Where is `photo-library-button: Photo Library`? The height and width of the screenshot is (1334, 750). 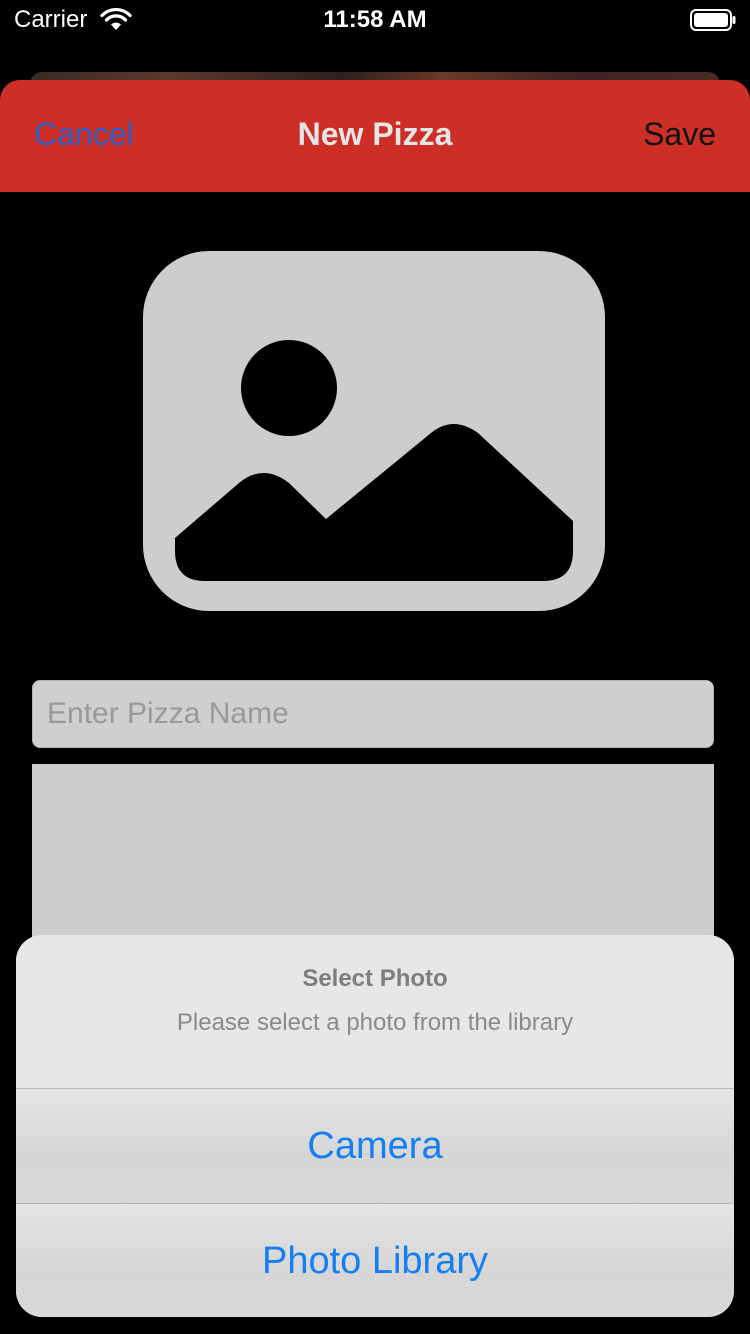
photo-library-button: Photo Library is located at coordinates (375, 1260).